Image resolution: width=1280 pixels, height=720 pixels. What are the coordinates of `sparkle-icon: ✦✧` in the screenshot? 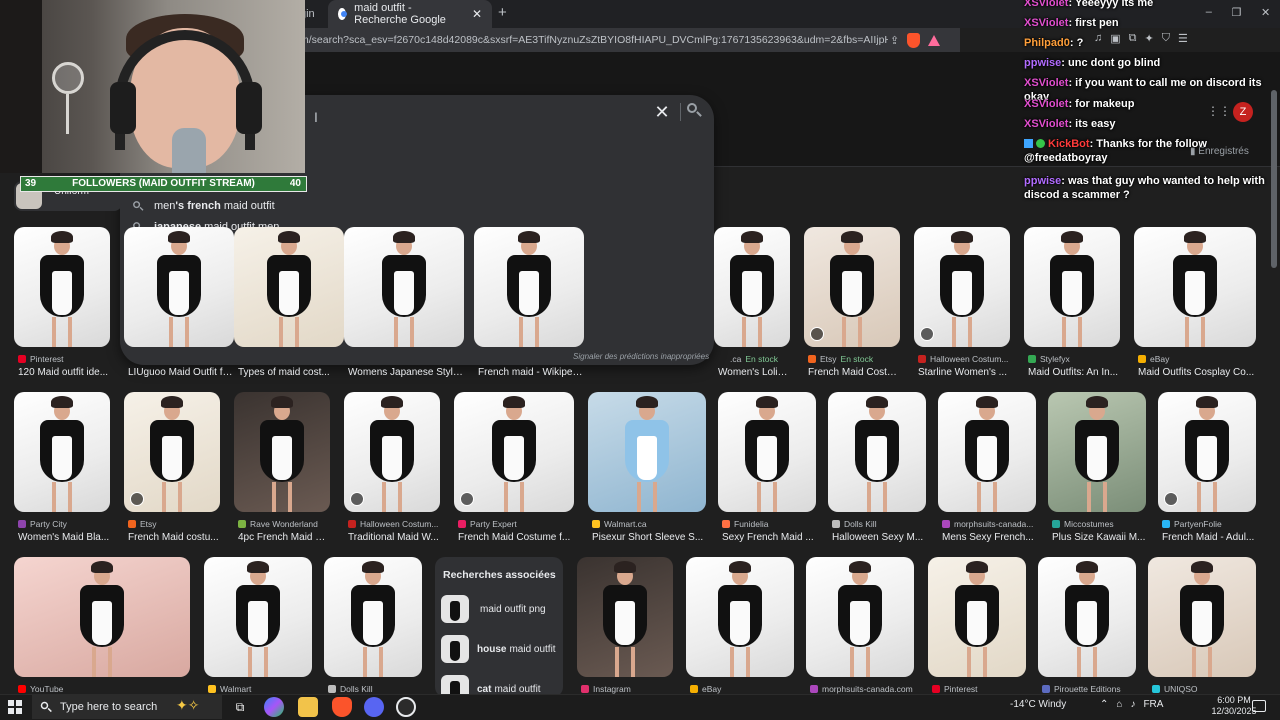 It's located at (194, 707).